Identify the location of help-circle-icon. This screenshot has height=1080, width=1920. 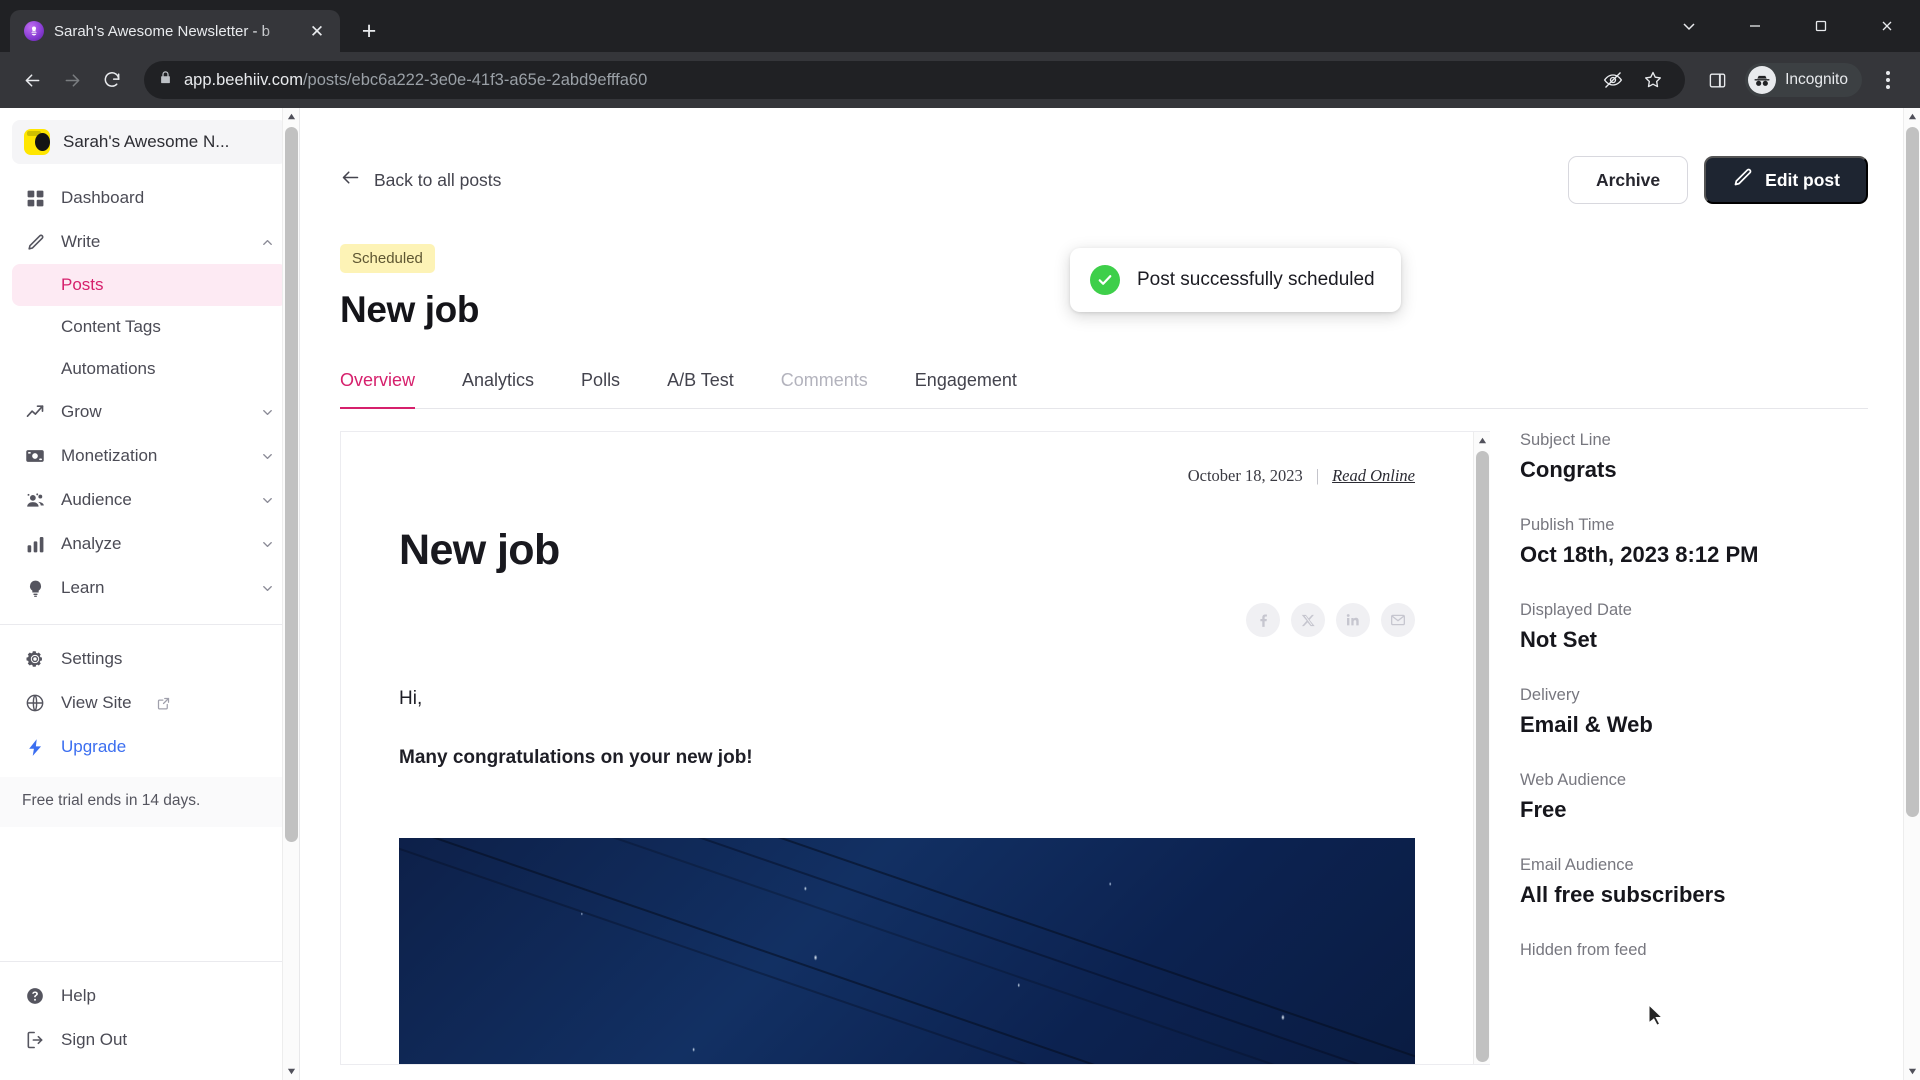
(35, 996).